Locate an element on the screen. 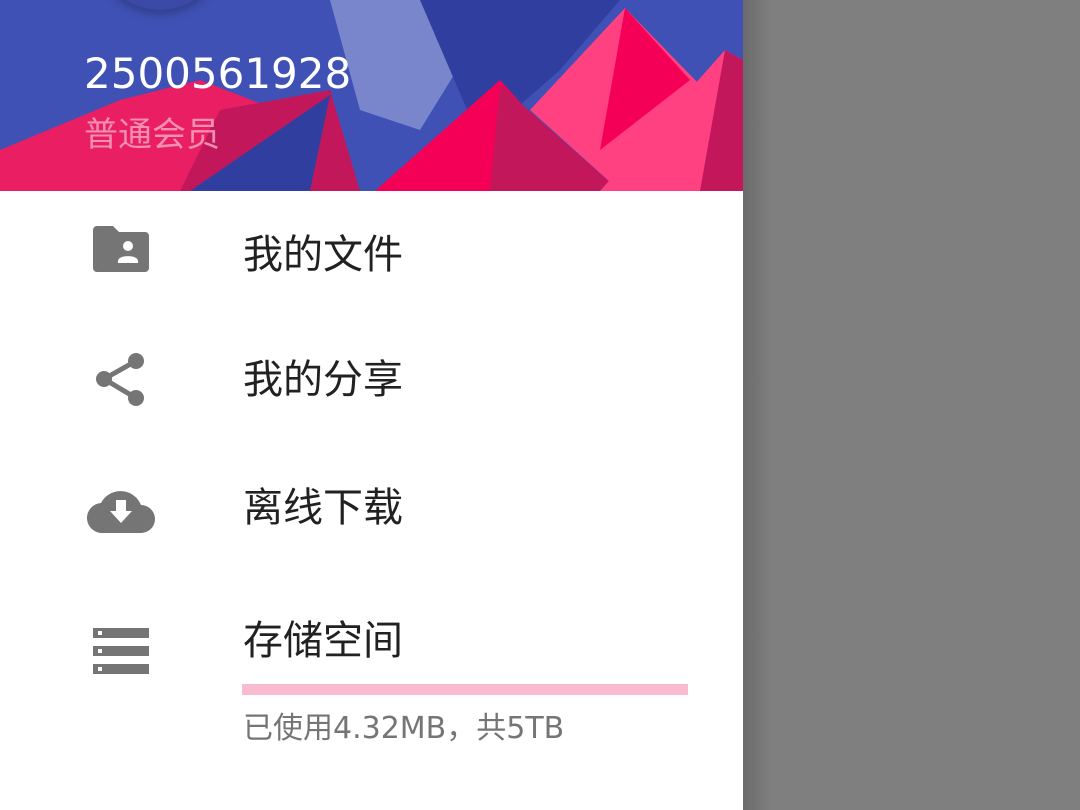 The width and height of the screenshot is (1080, 810). menu-item-my-files: 我的文件 is located at coordinates (371, 256).